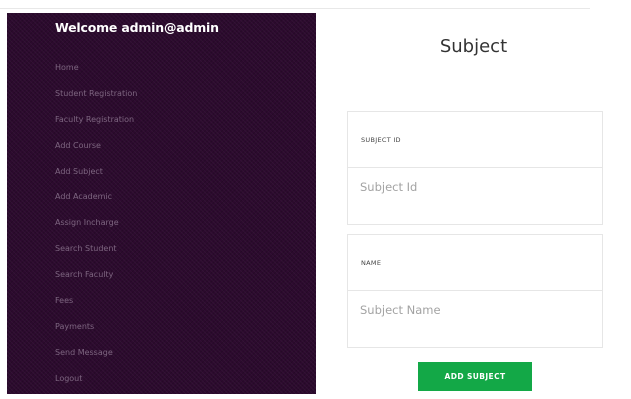  What do you see at coordinates (96, 75) in the screenshot?
I see `sidebar-item-home: Home` at bounding box center [96, 75].